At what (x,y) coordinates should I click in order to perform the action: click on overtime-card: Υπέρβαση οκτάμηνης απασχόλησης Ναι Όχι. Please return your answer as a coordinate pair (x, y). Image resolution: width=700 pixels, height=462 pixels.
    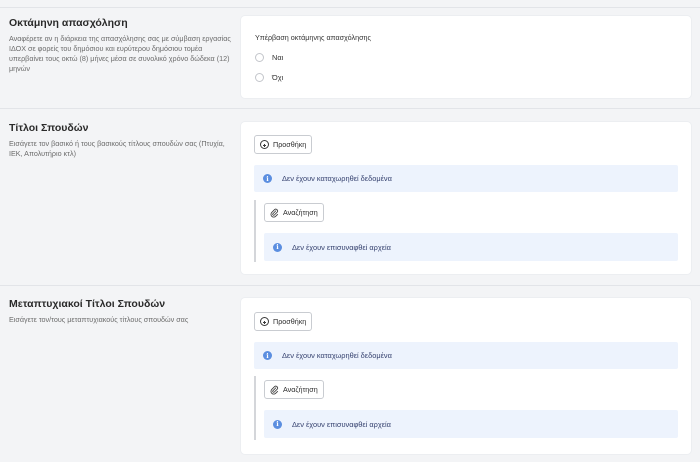
    Looking at the image, I should click on (466, 57).